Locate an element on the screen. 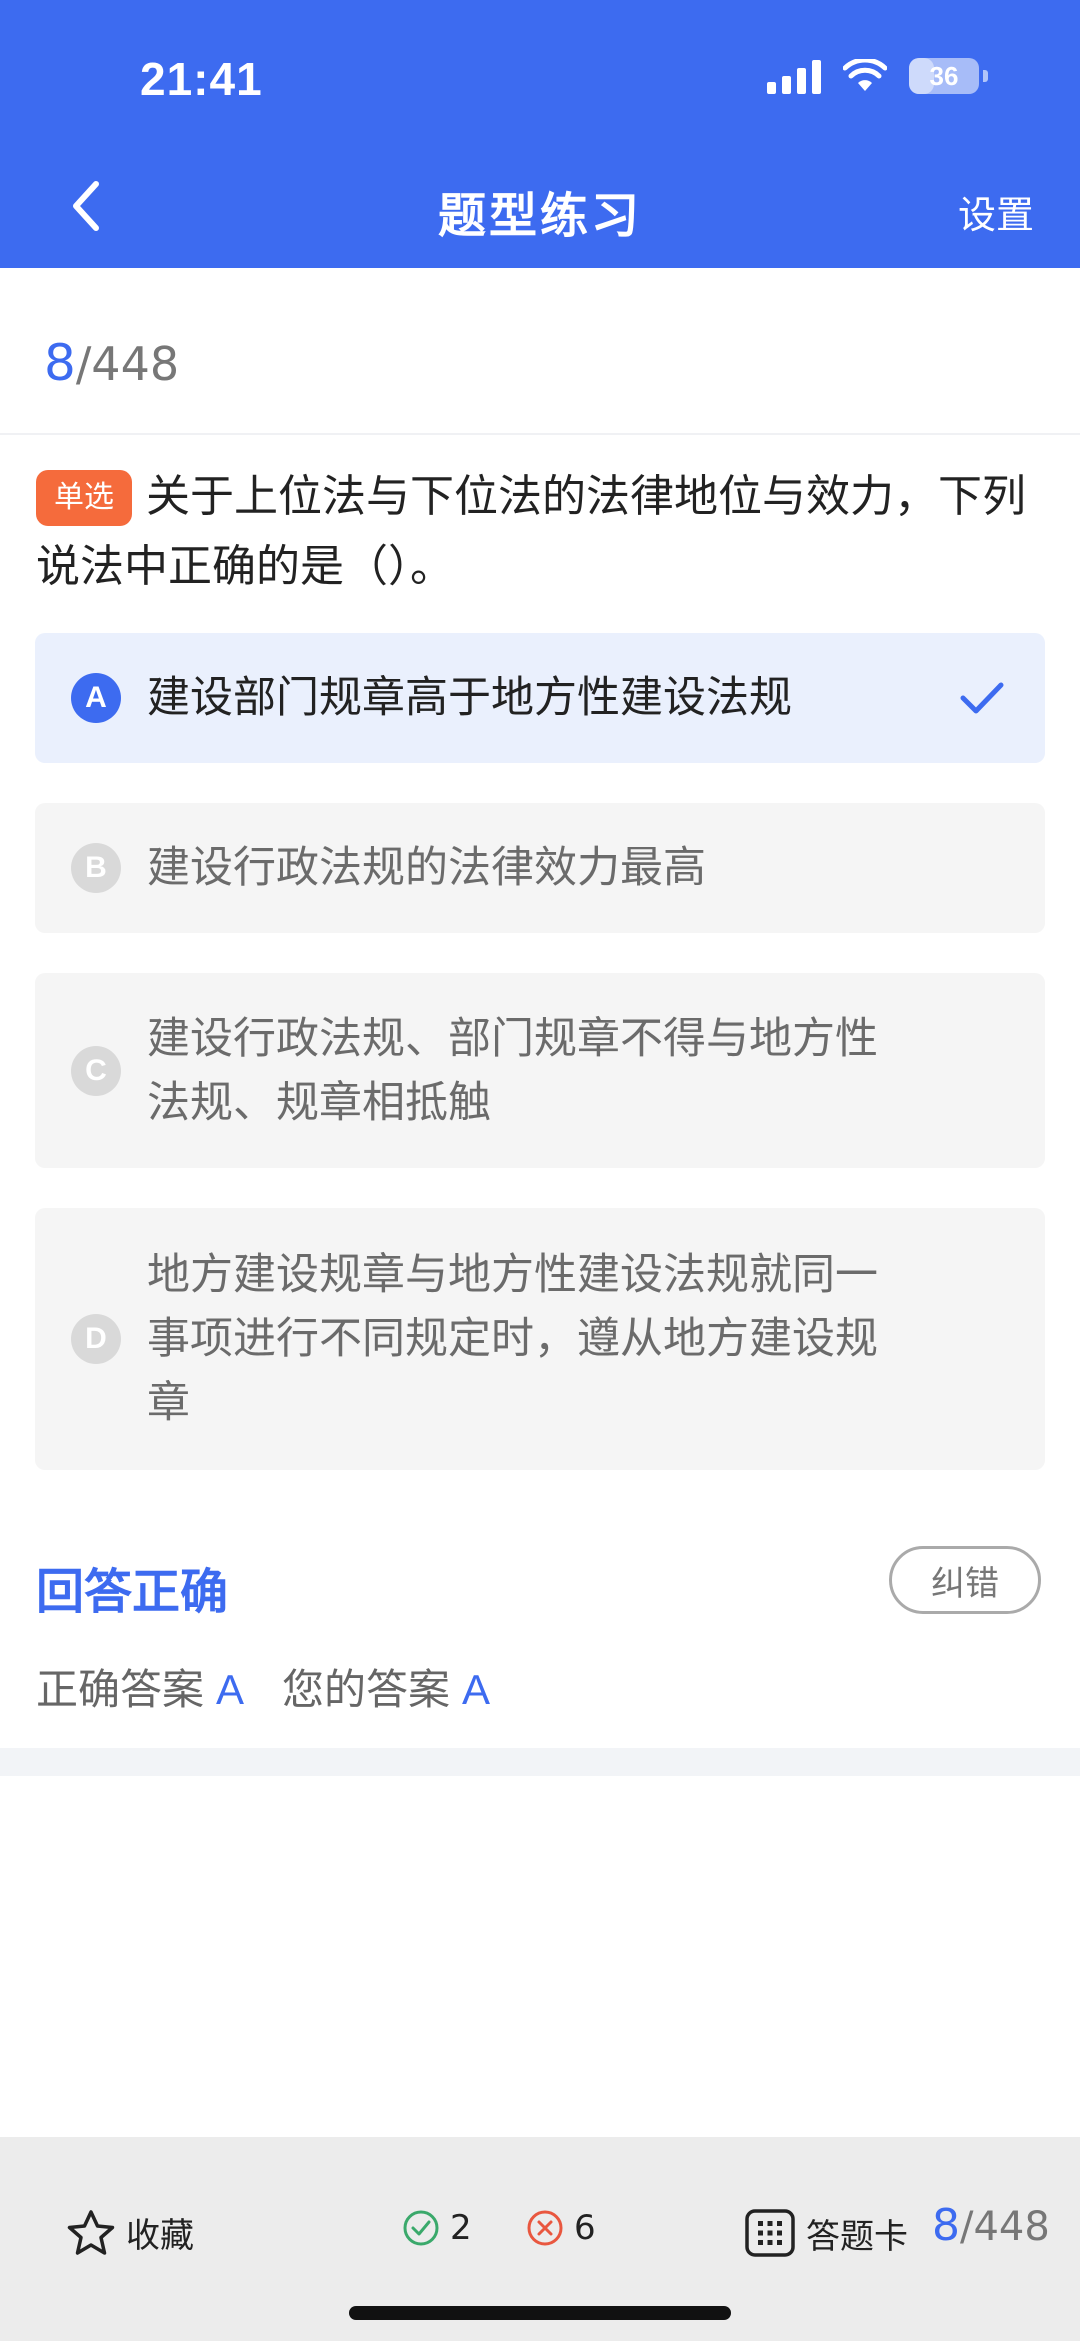 The image size is (1080, 2341). answer-summary: 正确答案 A 您的答案 A is located at coordinates (282, 1686).